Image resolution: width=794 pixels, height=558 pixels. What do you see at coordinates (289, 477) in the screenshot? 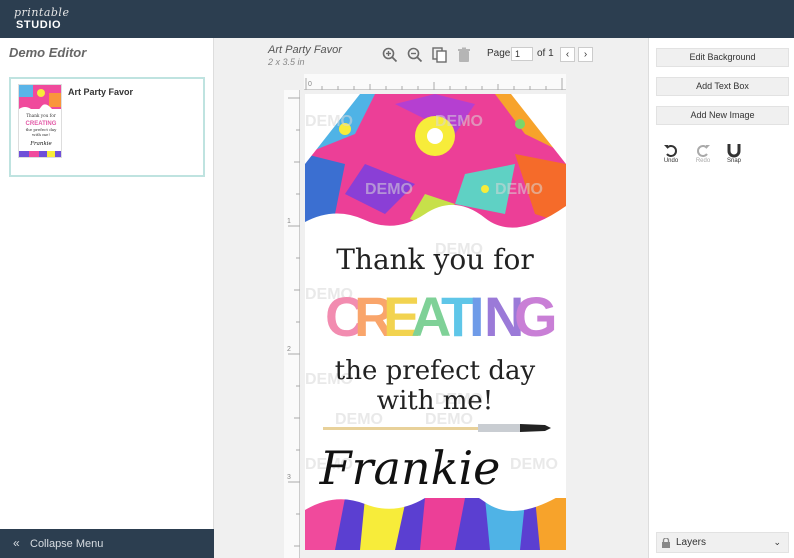
I see `ruler-mark-3: 3` at bounding box center [289, 477].